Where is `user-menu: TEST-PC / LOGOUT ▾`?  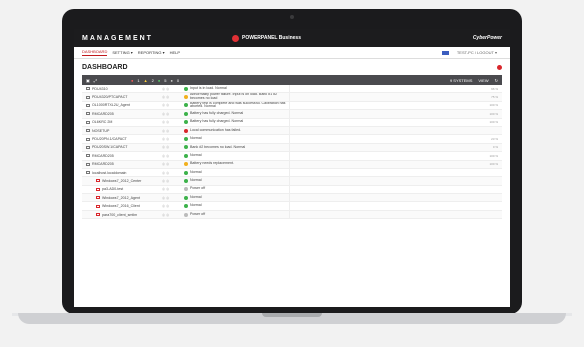
user-menu: TEST-PC / LOGOUT ▾ is located at coordinates (477, 52).